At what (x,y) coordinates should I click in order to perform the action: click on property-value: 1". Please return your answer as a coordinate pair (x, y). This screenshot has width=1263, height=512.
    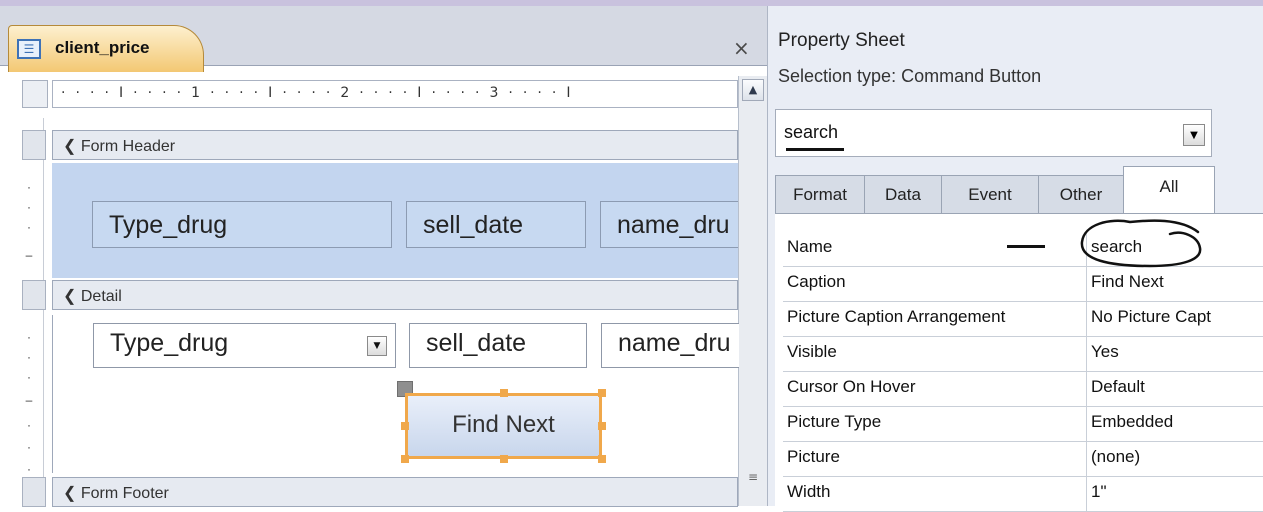
    Looking at the image, I should click on (1177, 492).